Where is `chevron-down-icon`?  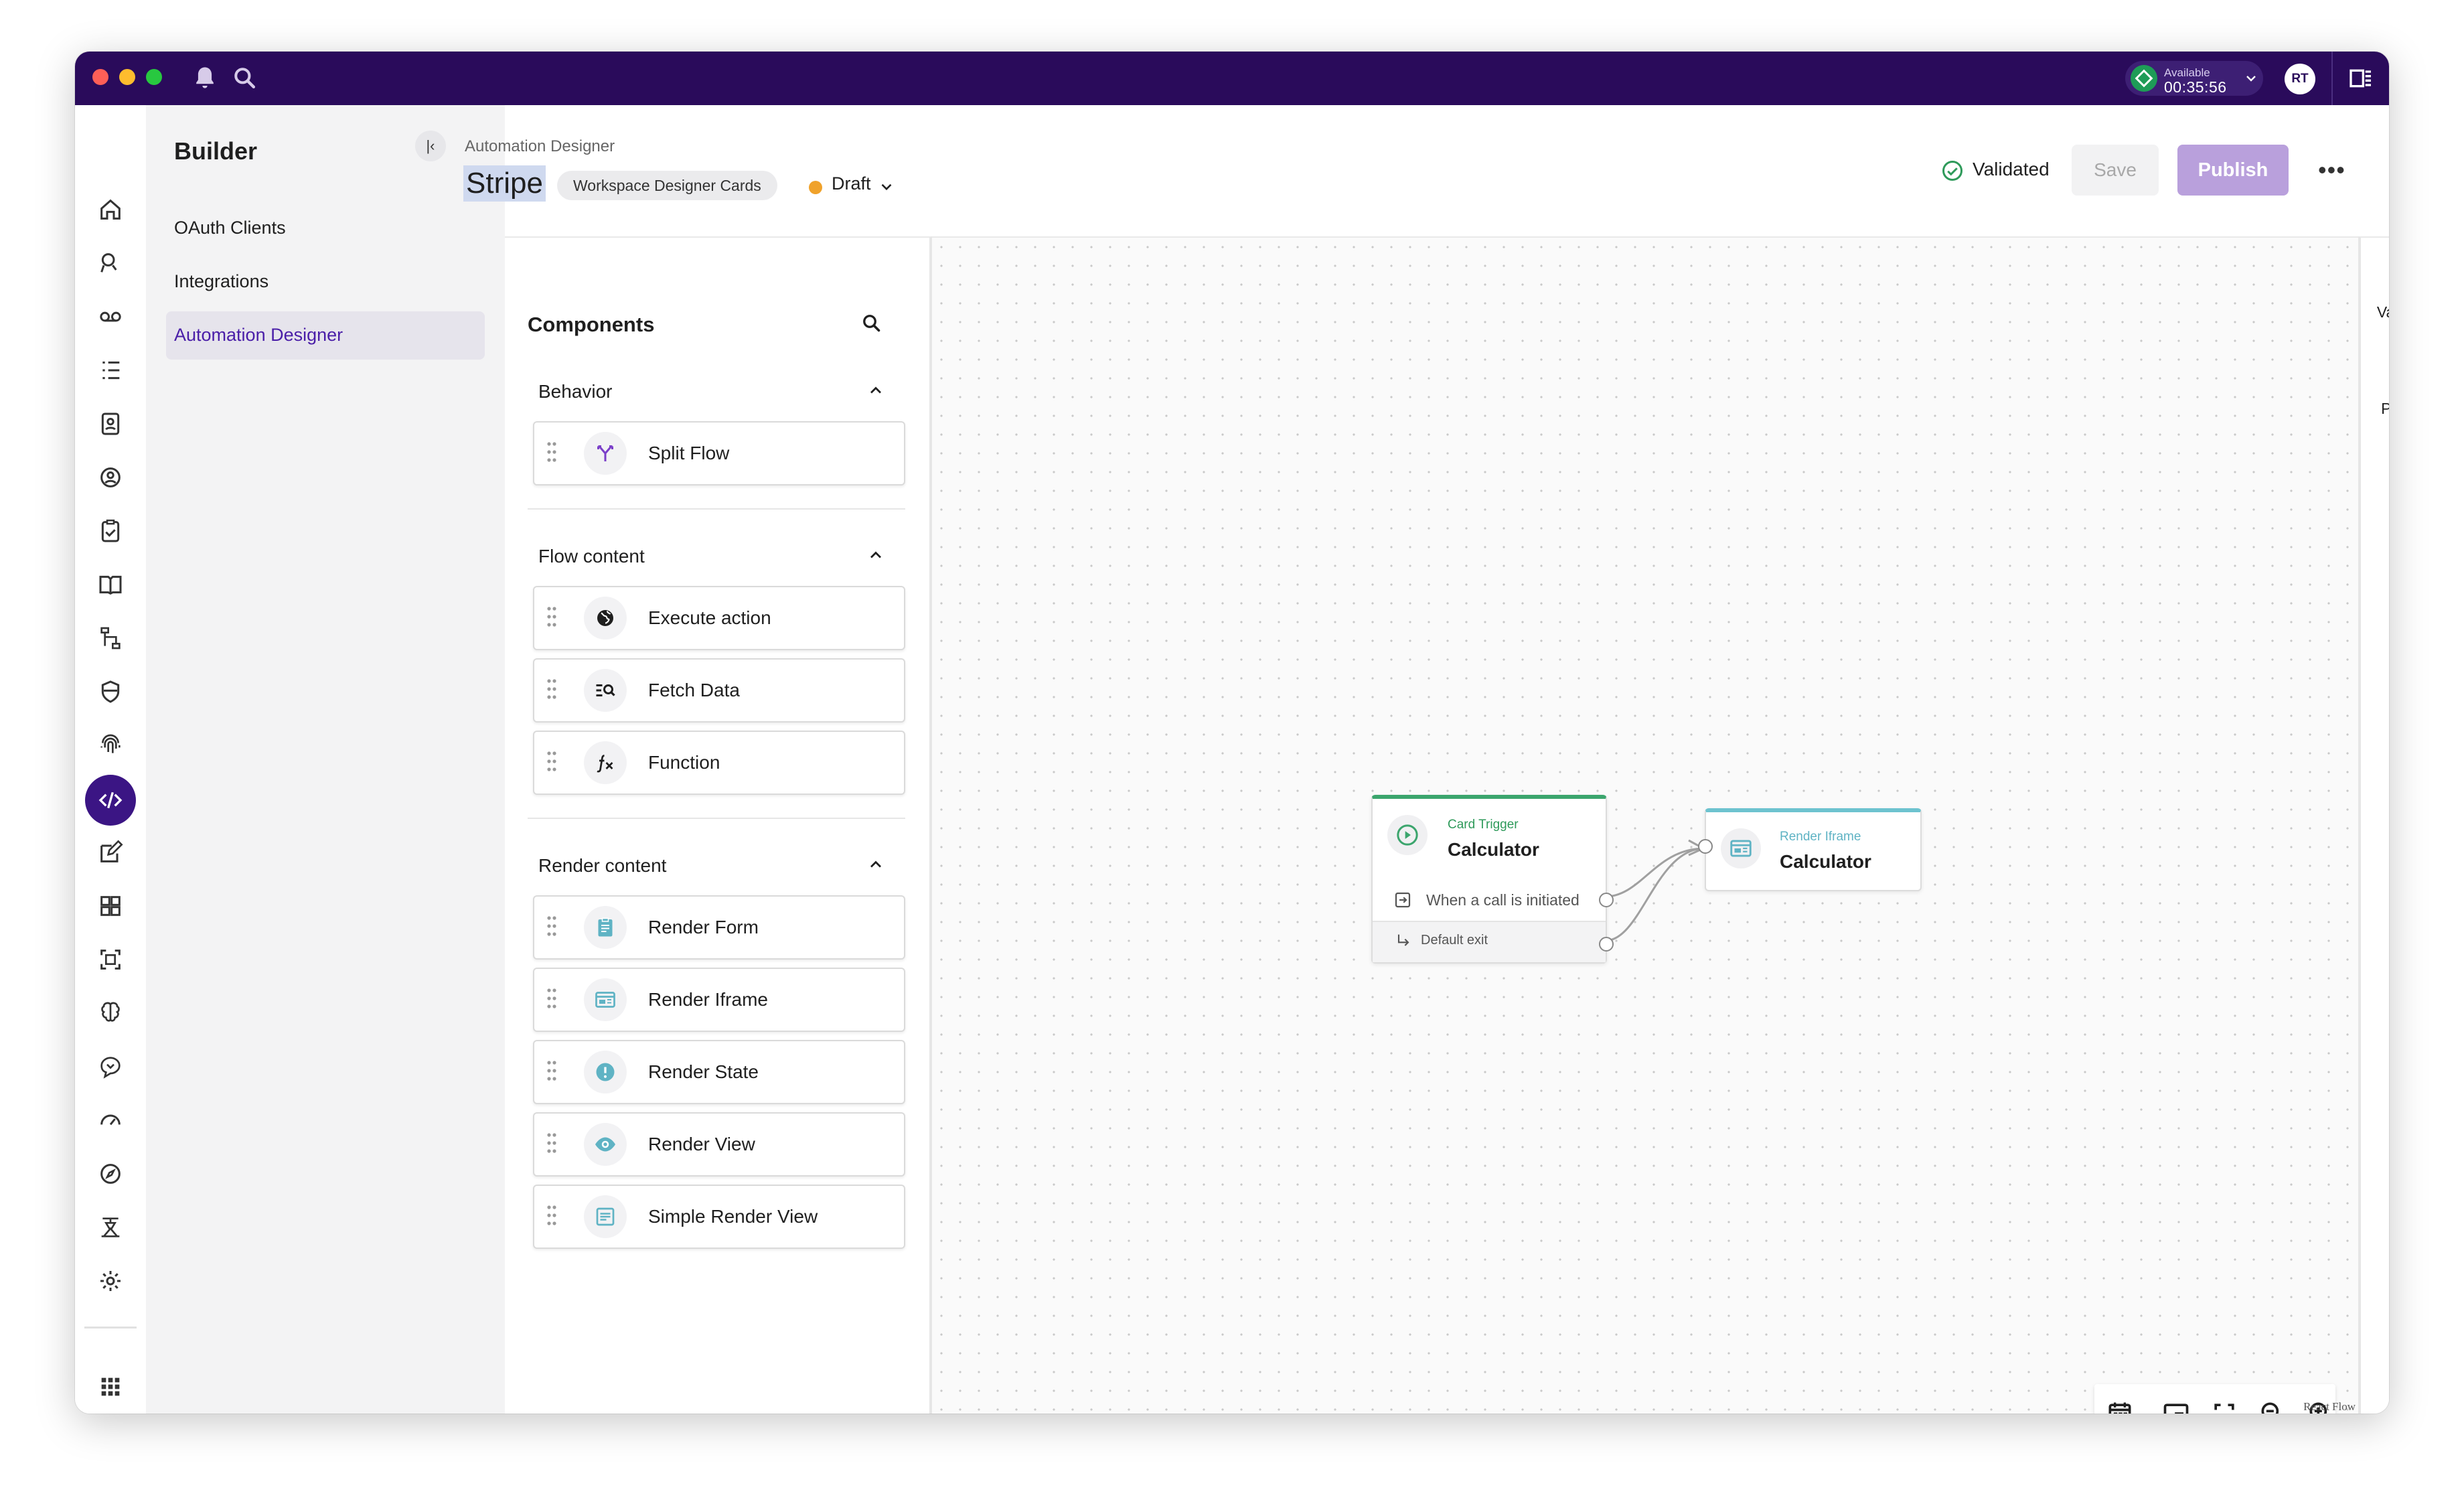
chevron-down-icon is located at coordinates (2251, 79).